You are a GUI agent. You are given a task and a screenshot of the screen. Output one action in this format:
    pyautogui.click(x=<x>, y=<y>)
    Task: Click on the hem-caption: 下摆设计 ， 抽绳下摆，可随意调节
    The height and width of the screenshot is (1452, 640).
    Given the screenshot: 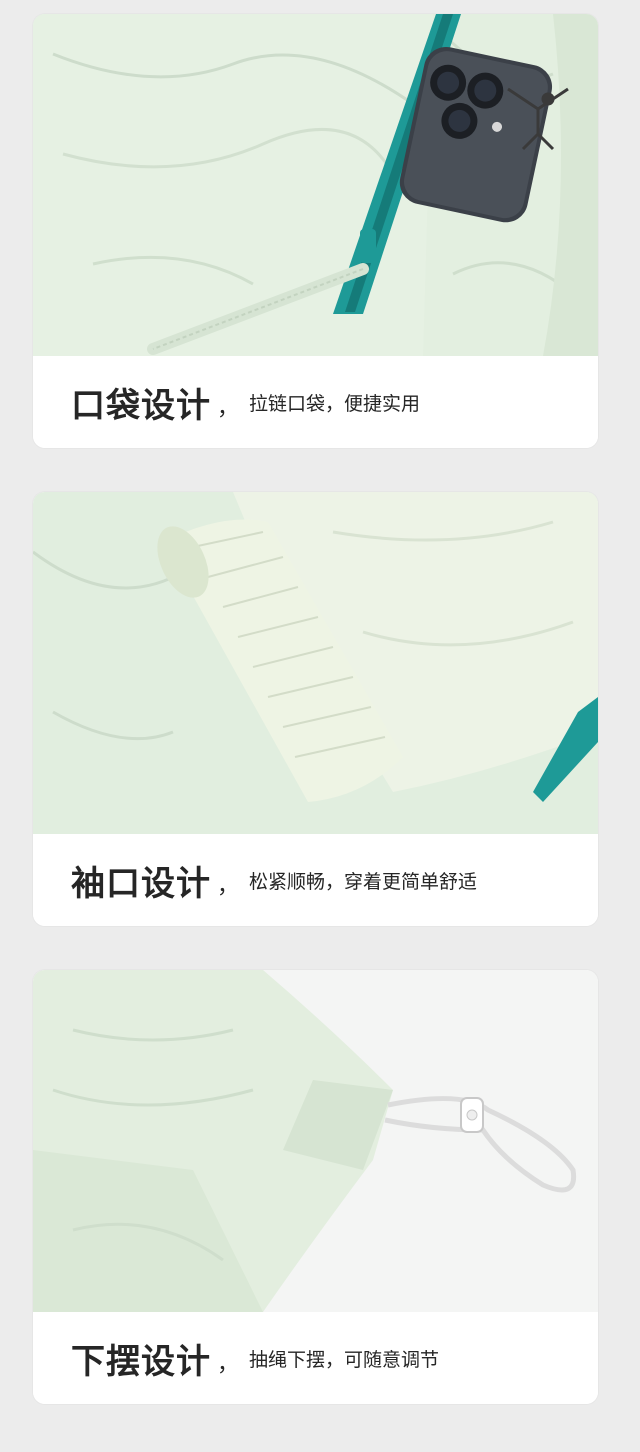 What is the action you would take?
    pyautogui.click(x=315, y=1358)
    